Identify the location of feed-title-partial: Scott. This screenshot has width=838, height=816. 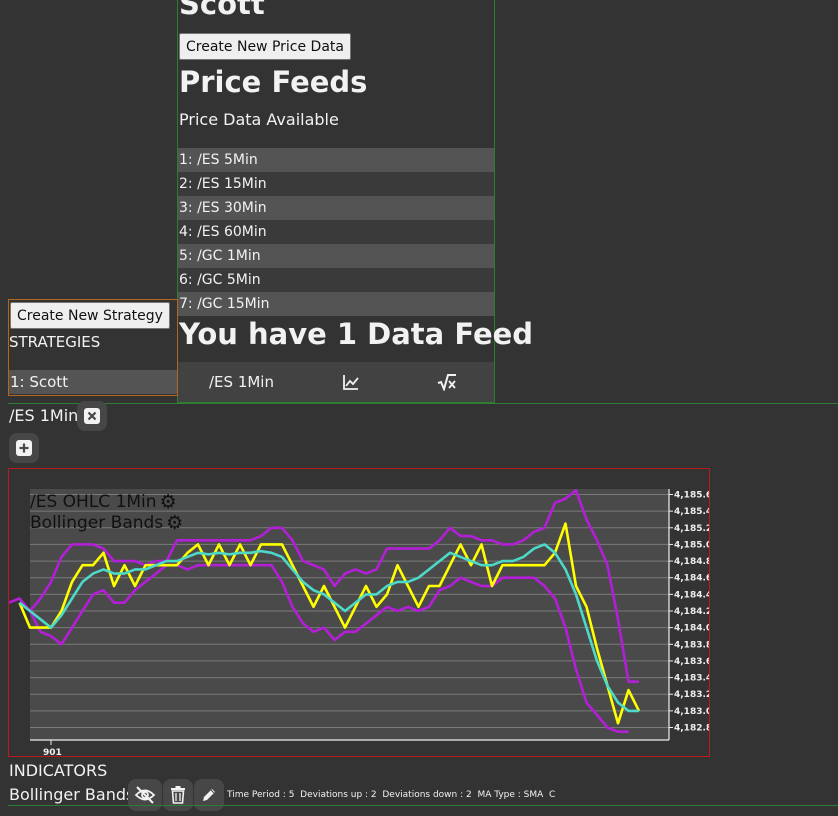
(222, 10).